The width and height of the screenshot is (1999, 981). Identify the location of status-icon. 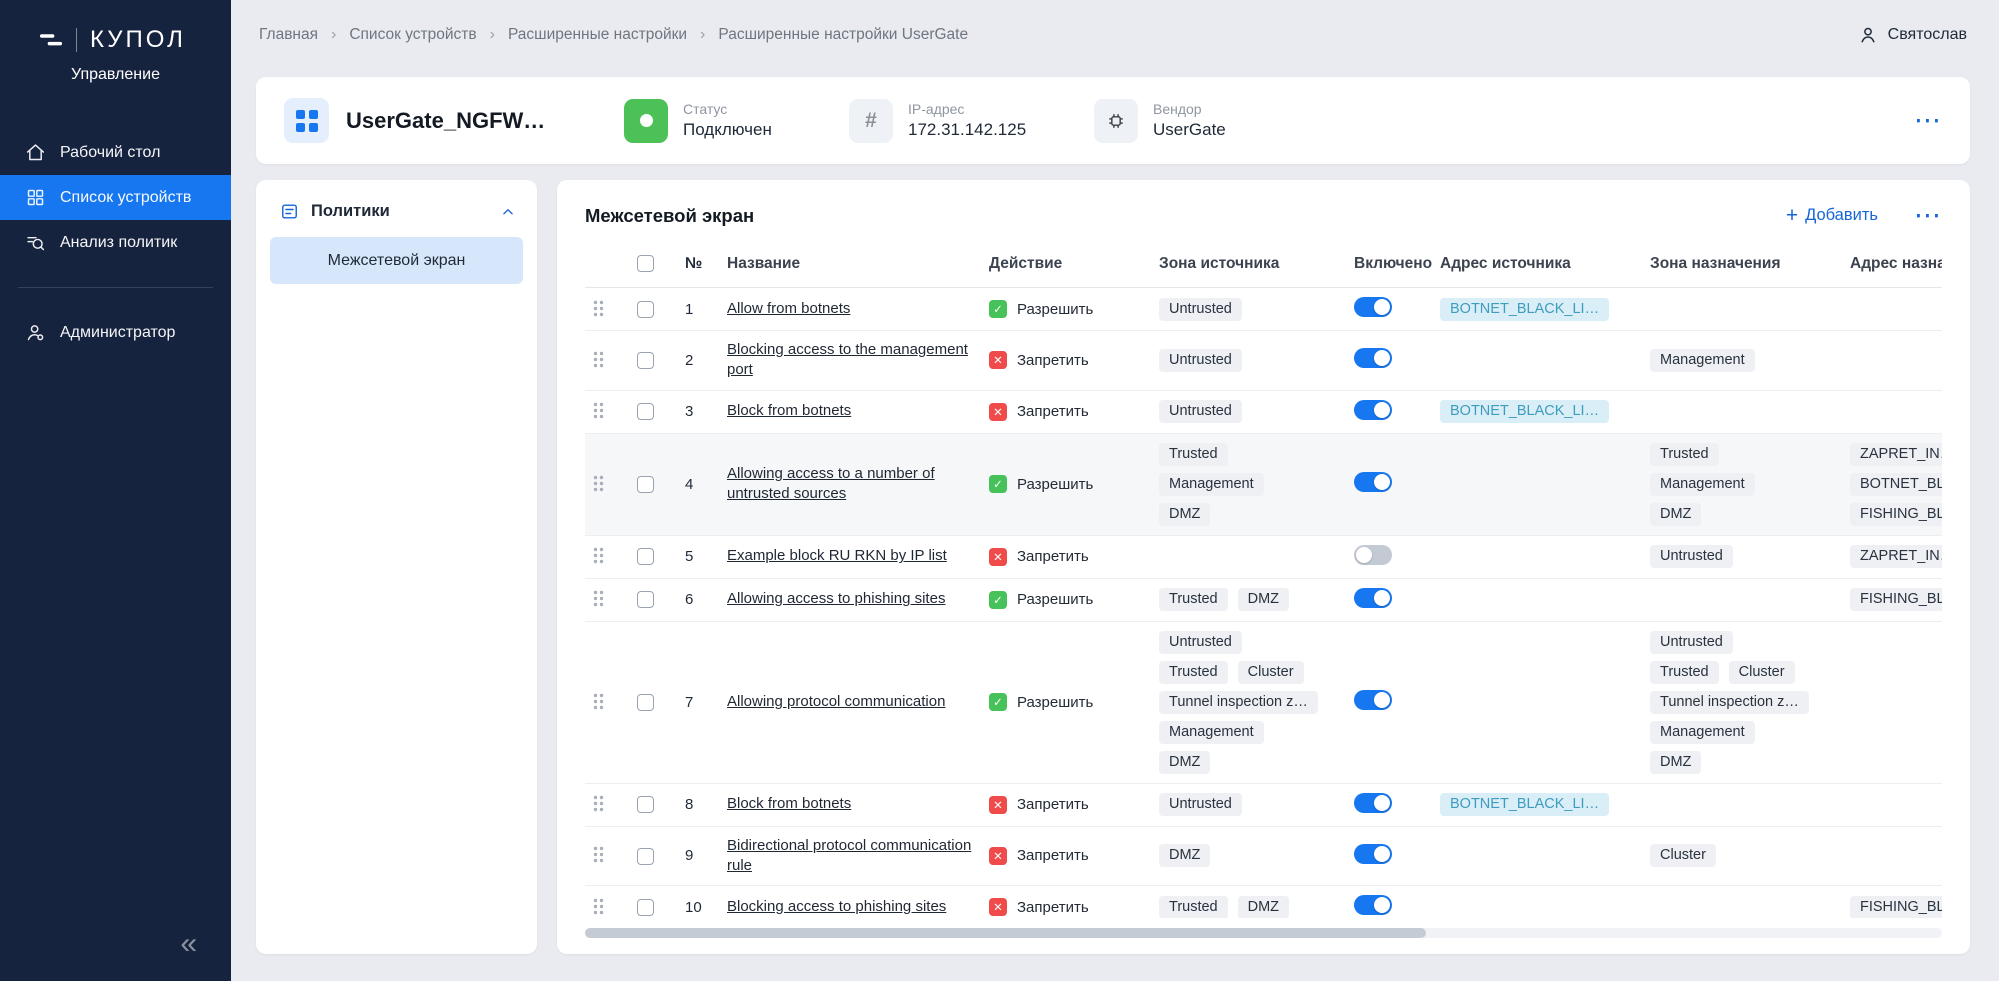
(646, 120).